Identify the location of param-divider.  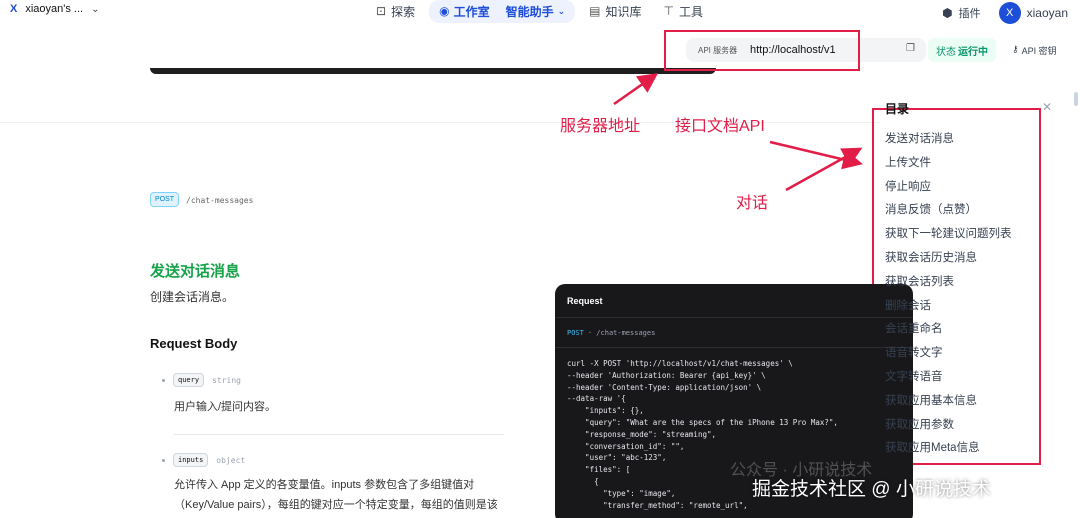
(339, 434).